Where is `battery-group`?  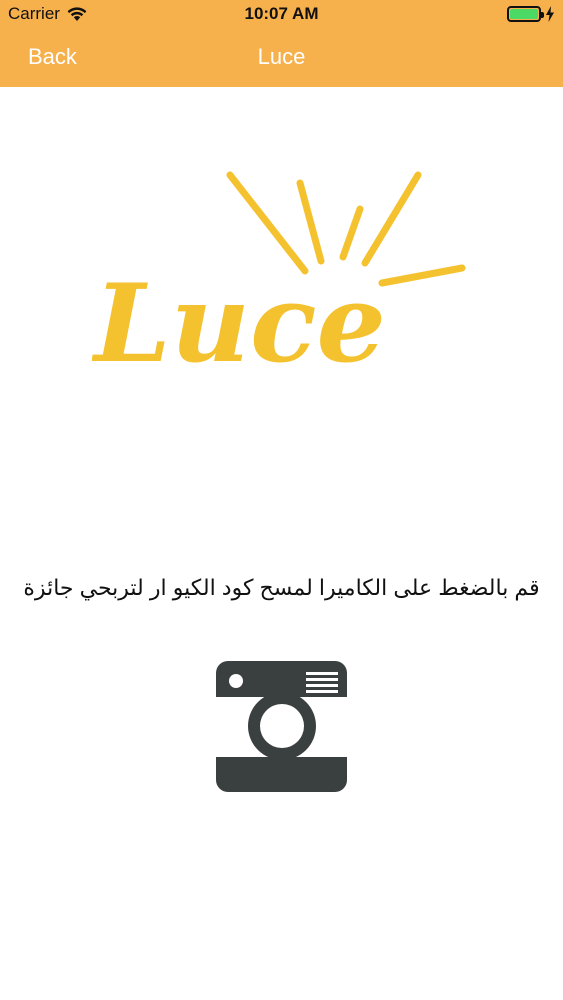 battery-group is located at coordinates (531, 14).